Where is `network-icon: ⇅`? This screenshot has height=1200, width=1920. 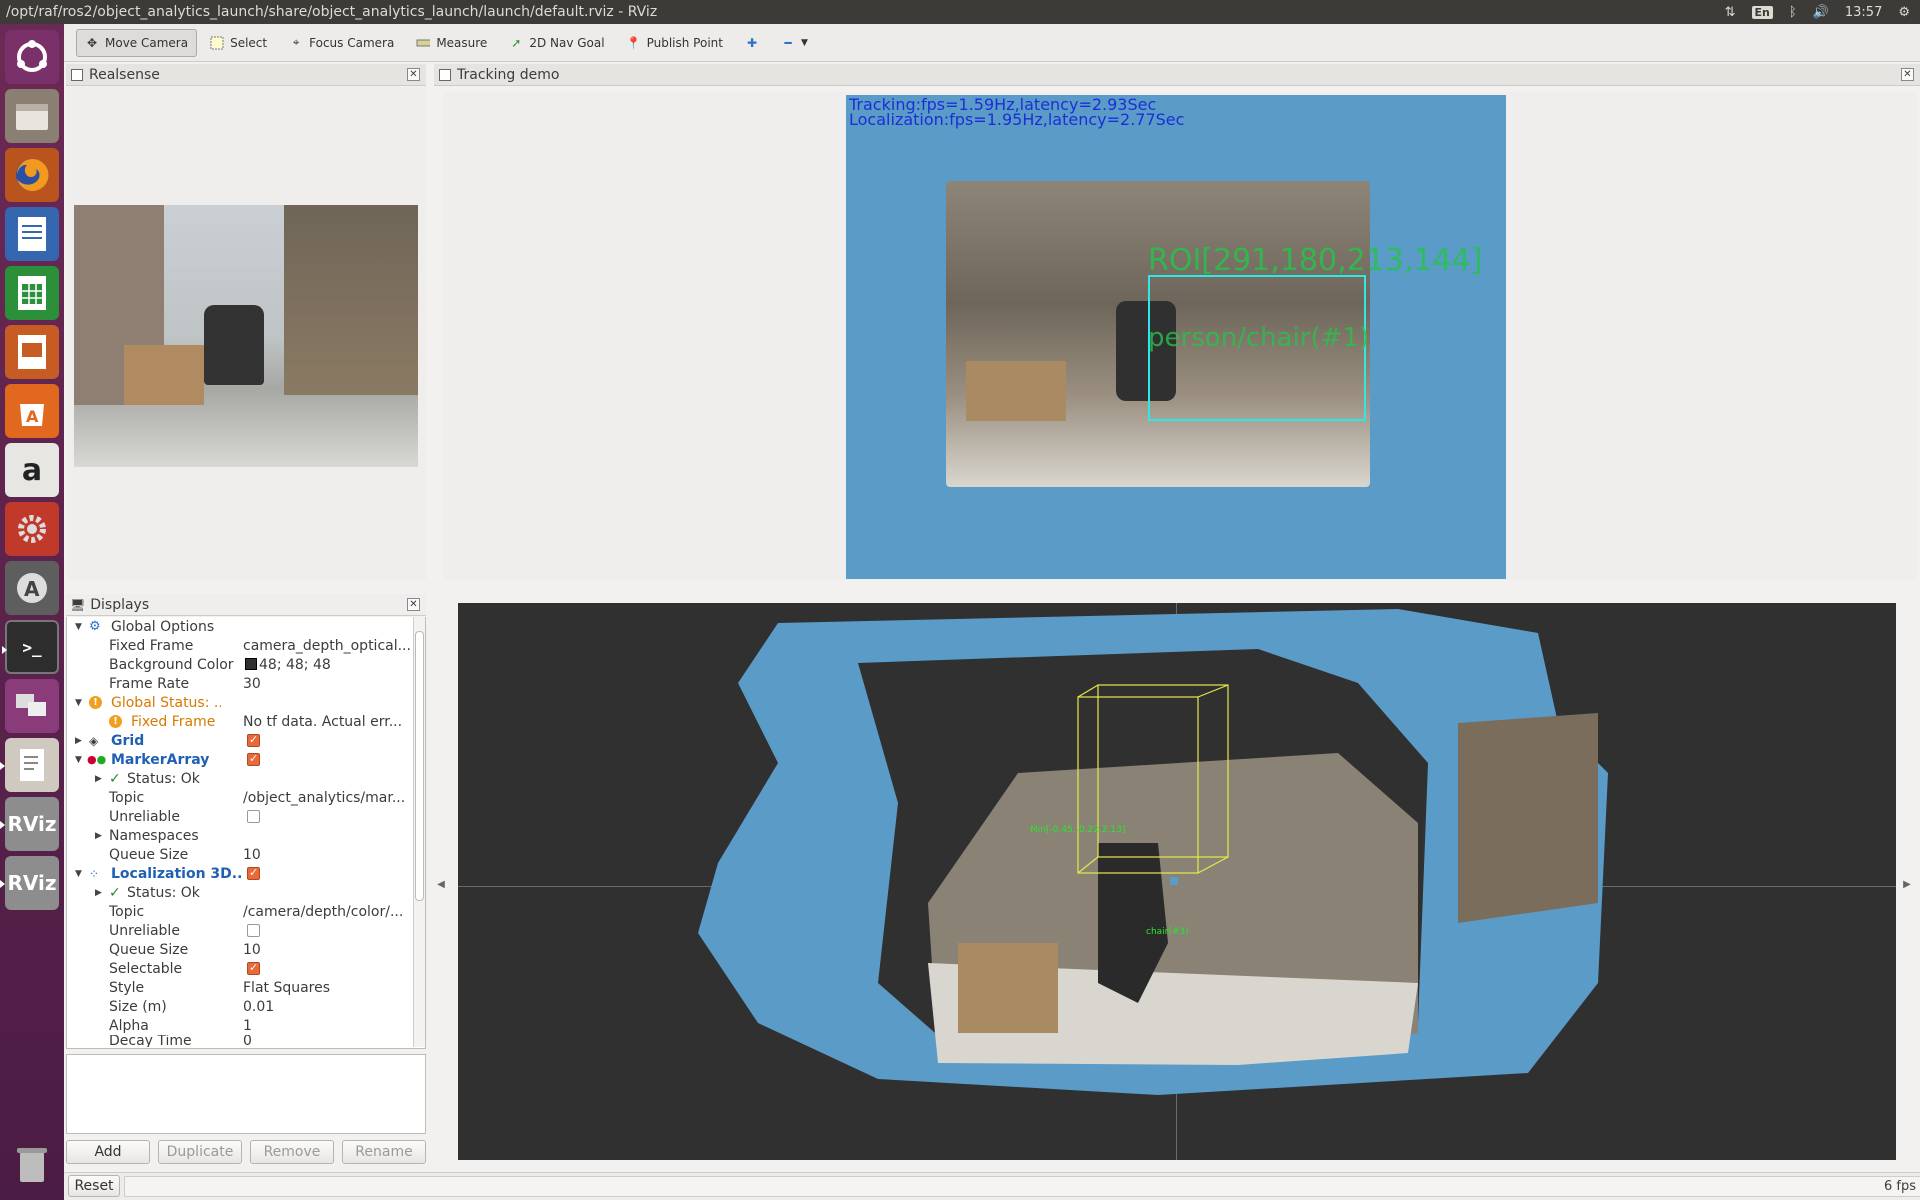 network-icon: ⇅ is located at coordinates (1730, 12).